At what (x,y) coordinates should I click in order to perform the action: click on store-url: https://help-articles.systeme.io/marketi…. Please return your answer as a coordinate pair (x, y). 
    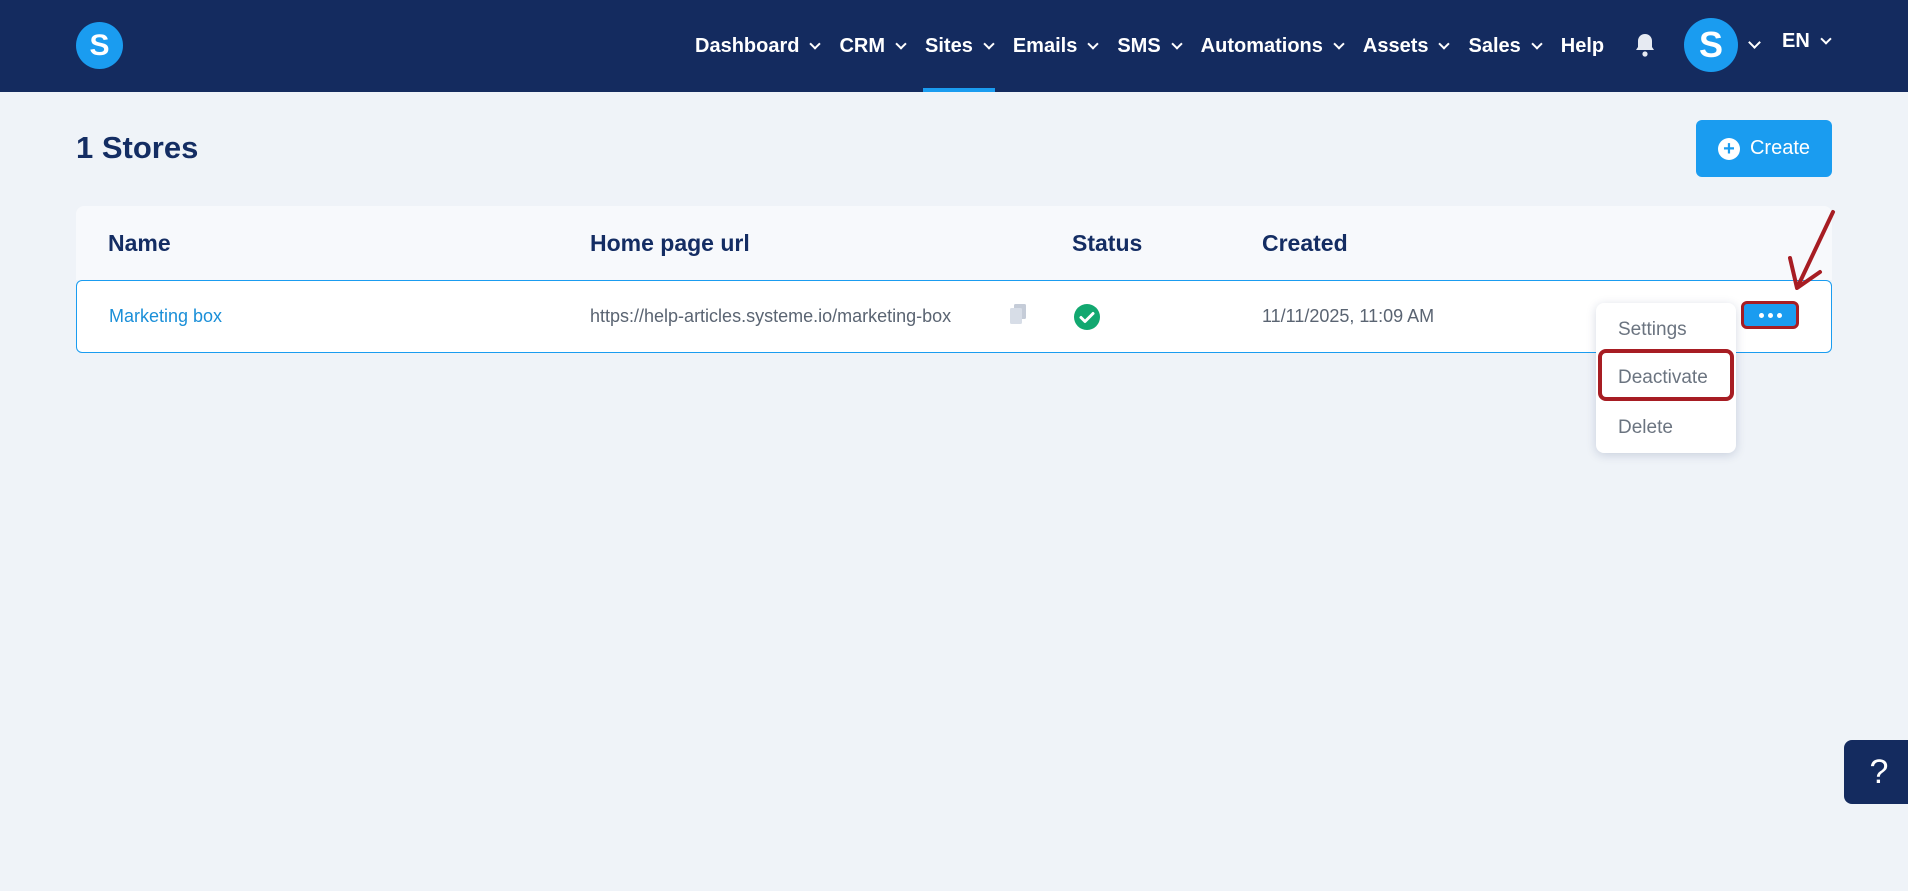
    Looking at the image, I should click on (771, 316).